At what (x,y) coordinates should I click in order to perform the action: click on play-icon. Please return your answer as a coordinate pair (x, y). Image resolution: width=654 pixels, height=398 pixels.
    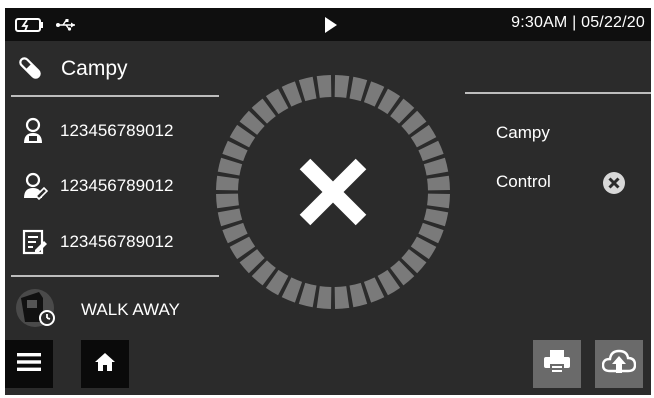
    Looking at the image, I should click on (331, 27).